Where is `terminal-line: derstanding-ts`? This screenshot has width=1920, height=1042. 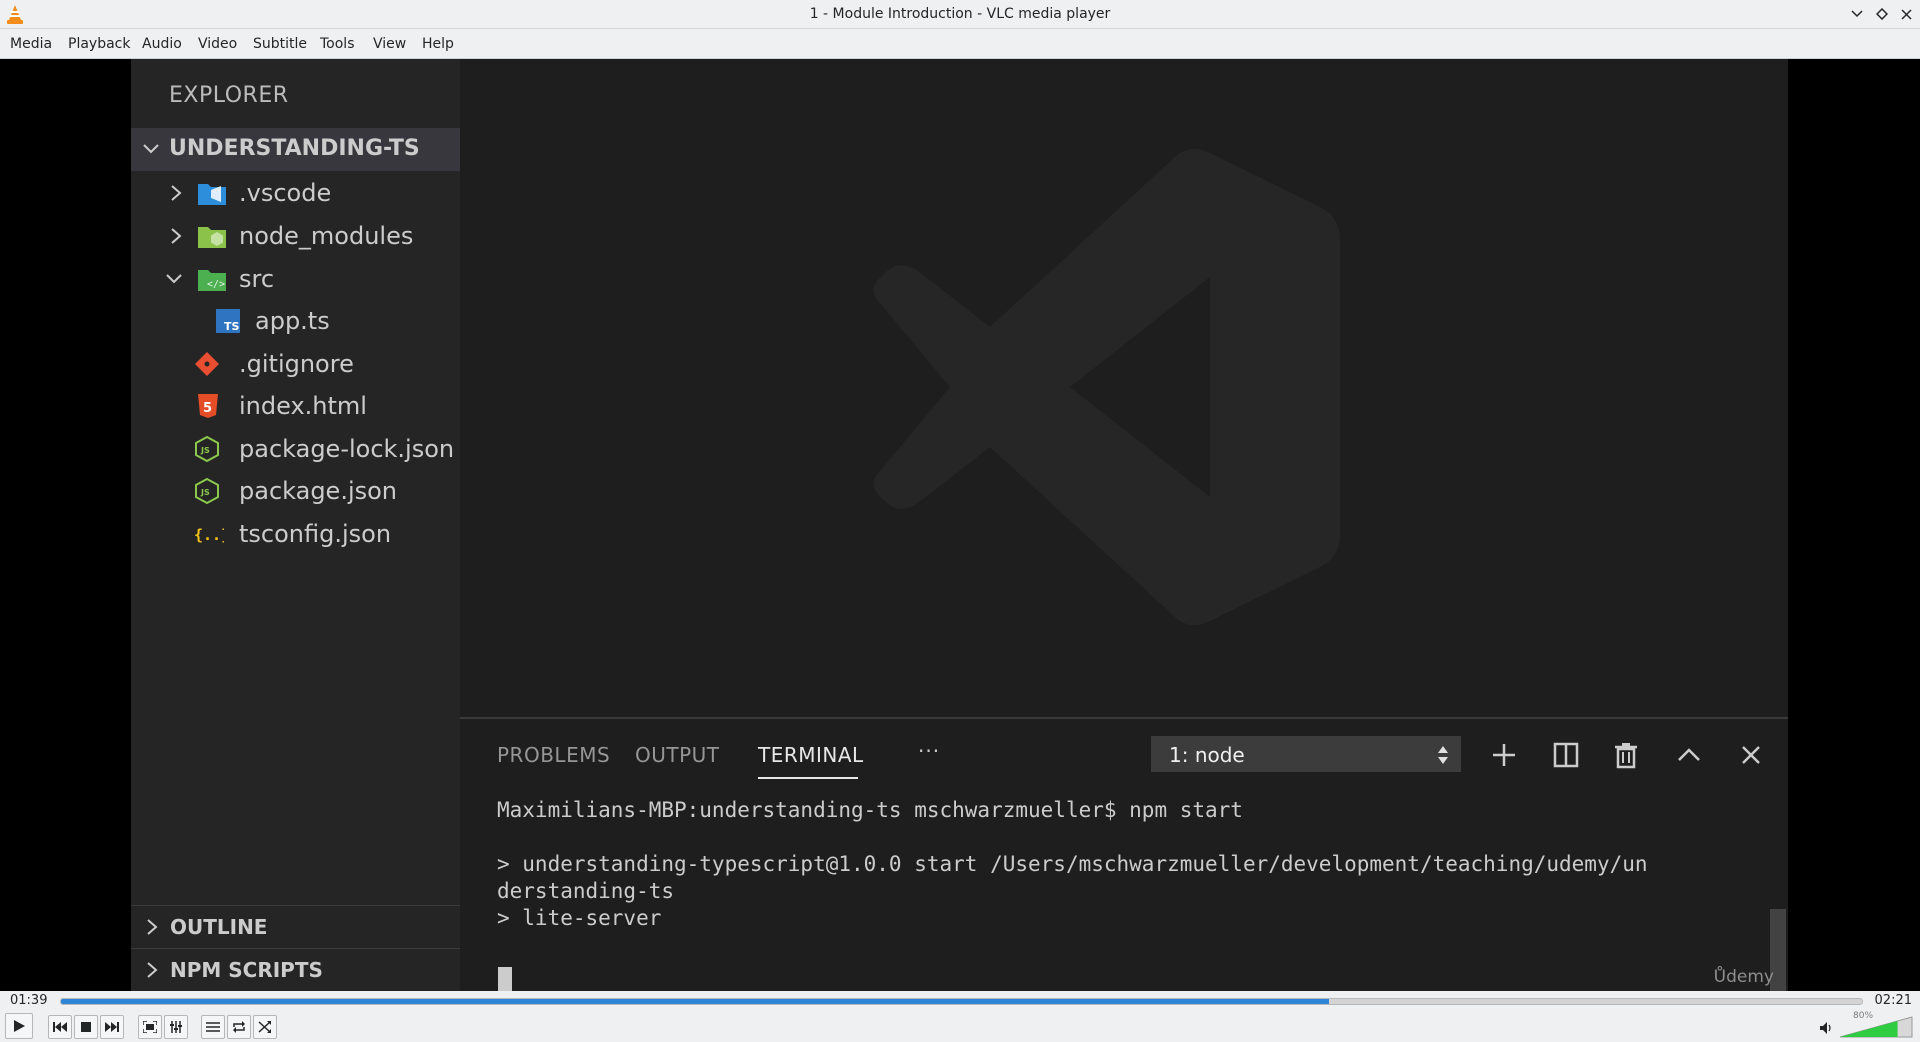 terminal-line: derstanding-ts is located at coordinates (586, 891).